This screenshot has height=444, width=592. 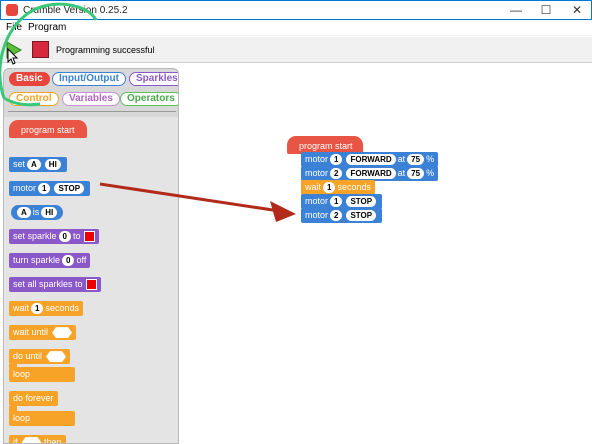 I want to click on tab-operators: Operators, so click(x=149, y=99).